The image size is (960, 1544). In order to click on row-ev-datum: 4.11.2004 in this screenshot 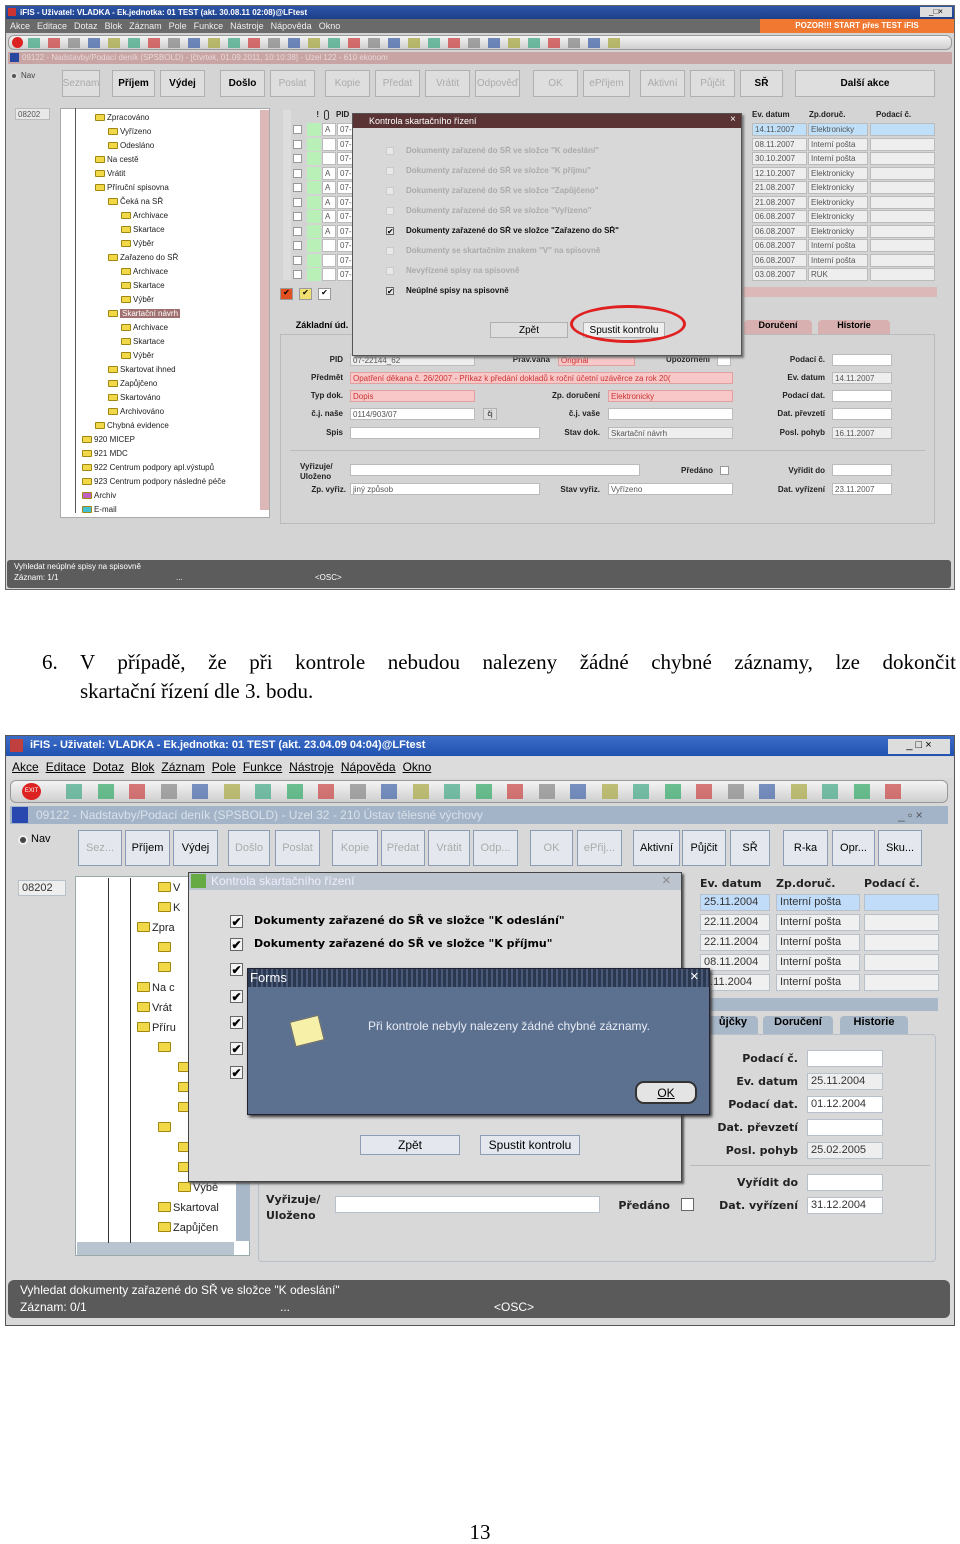, I will do `click(735, 982)`.